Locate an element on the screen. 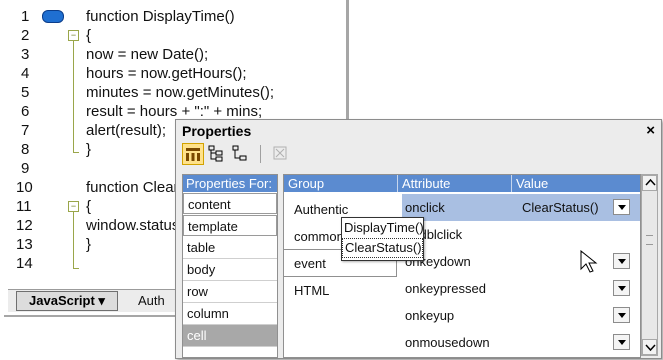  close-icon: × is located at coordinates (650, 130).